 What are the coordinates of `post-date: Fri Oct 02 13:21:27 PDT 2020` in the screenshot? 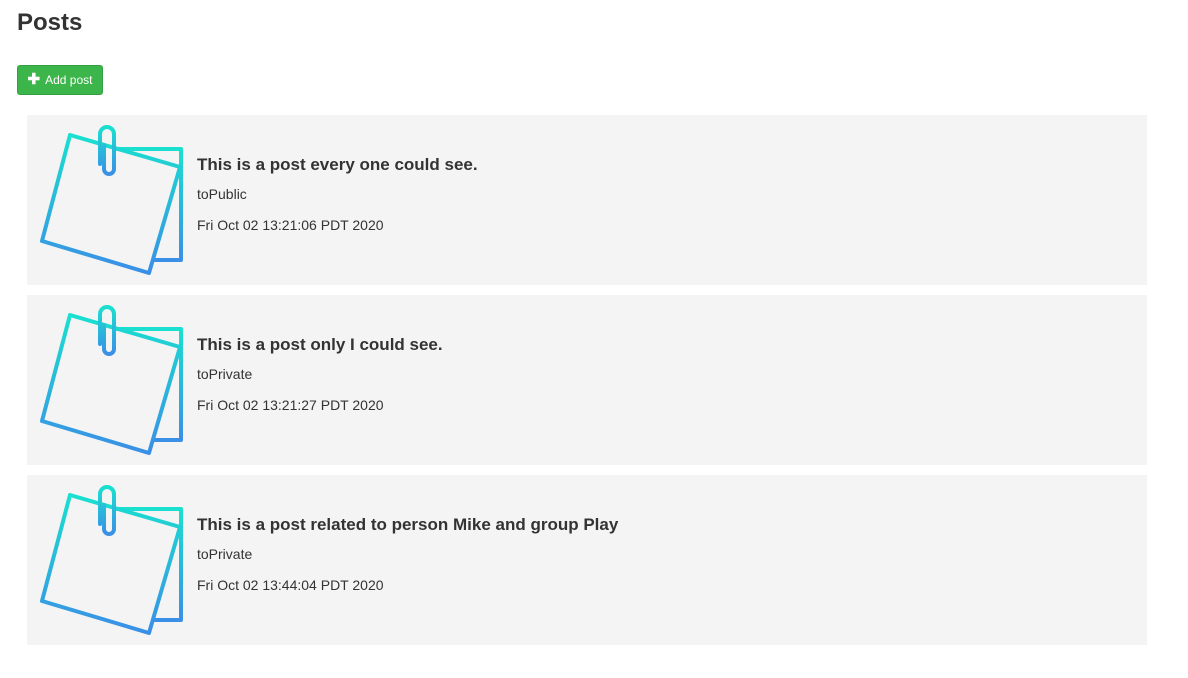 It's located at (290, 405).